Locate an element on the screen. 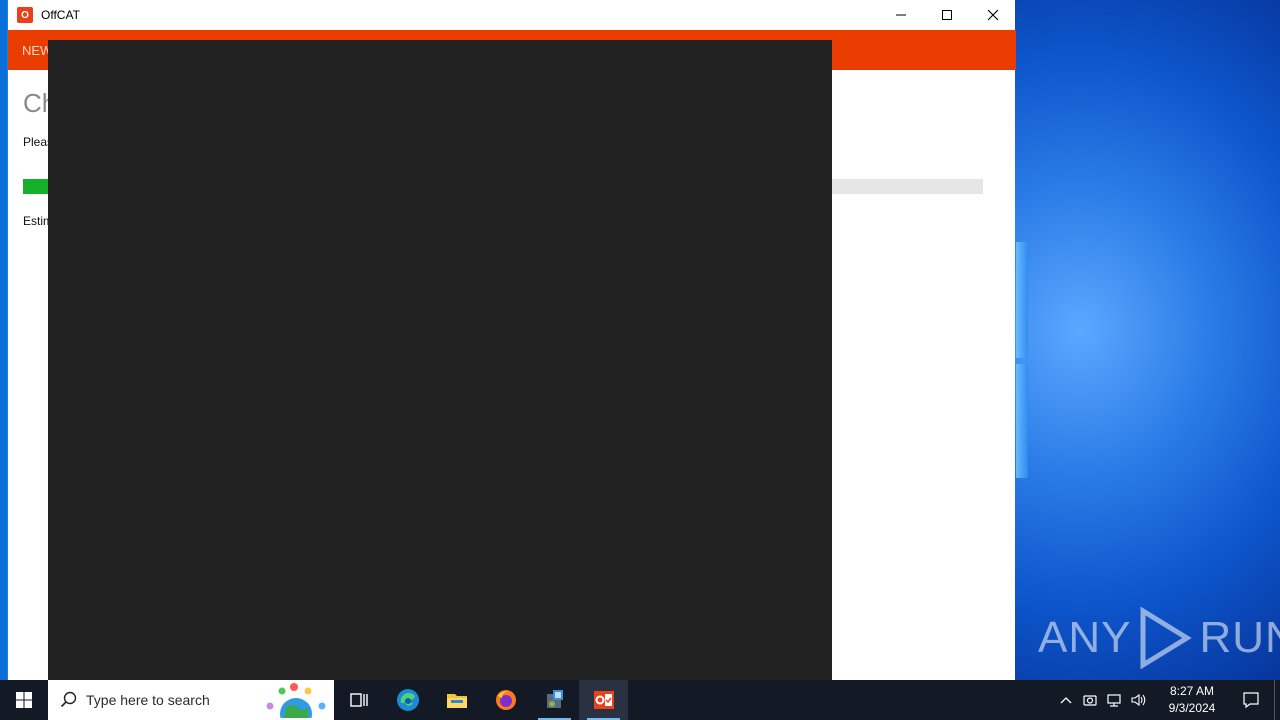 The image size is (1280, 720). maximize-icon is located at coordinates (947, 15).